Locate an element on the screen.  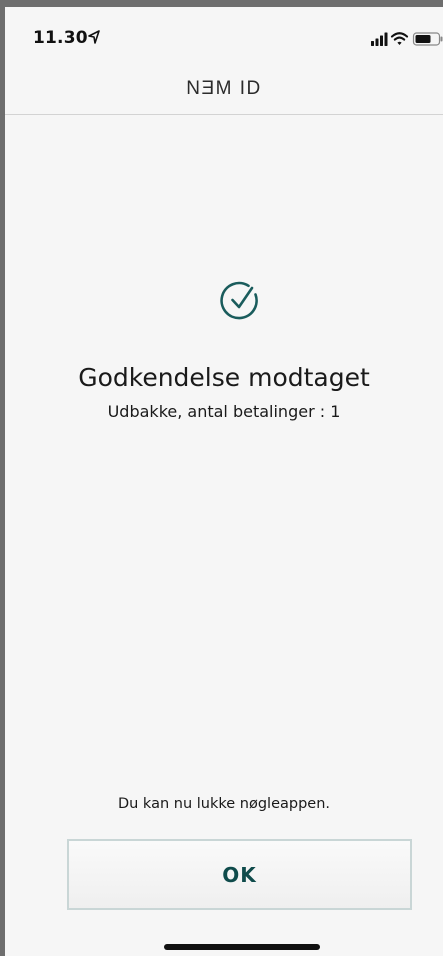
nav-title: NƎM ID is located at coordinates (224, 88).